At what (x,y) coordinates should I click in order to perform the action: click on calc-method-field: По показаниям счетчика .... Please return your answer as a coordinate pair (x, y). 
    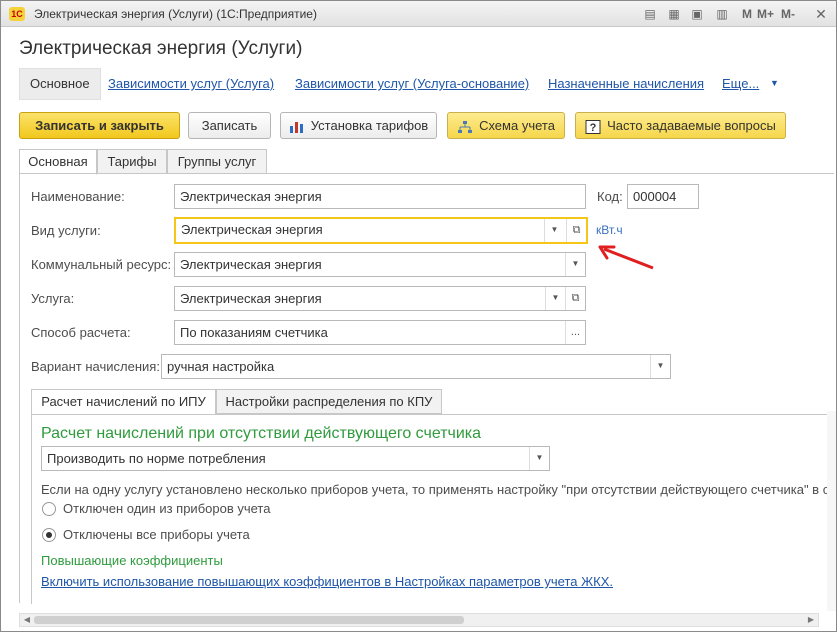
    Looking at the image, I should click on (380, 332).